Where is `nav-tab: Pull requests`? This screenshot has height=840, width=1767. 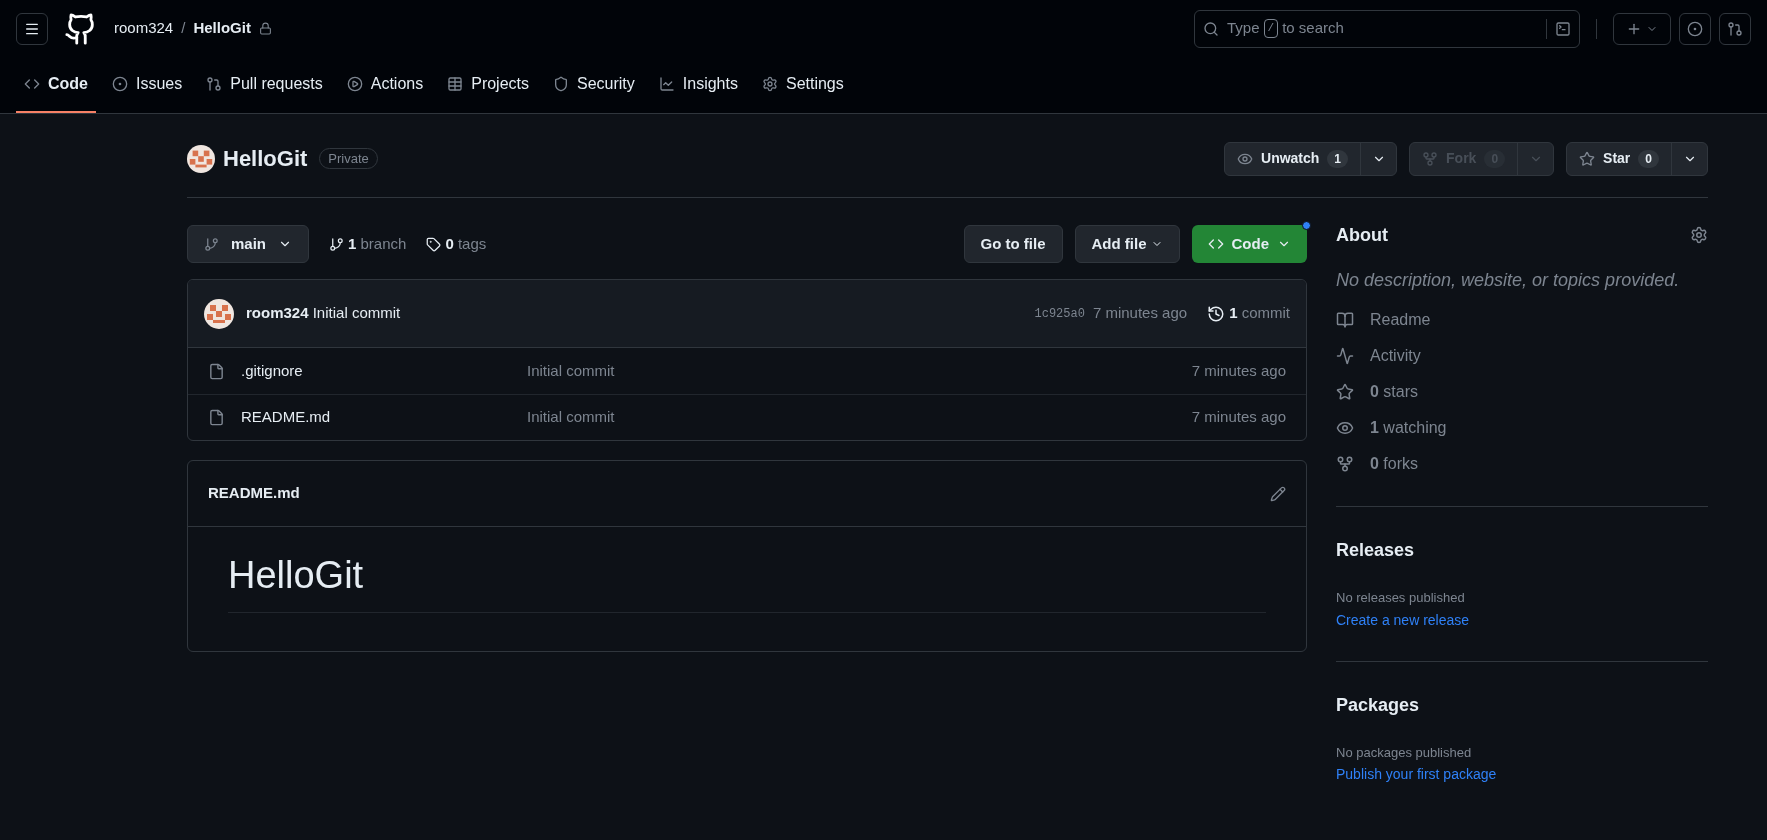 nav-tab: Pull requests is located at coordinates (264, 85).